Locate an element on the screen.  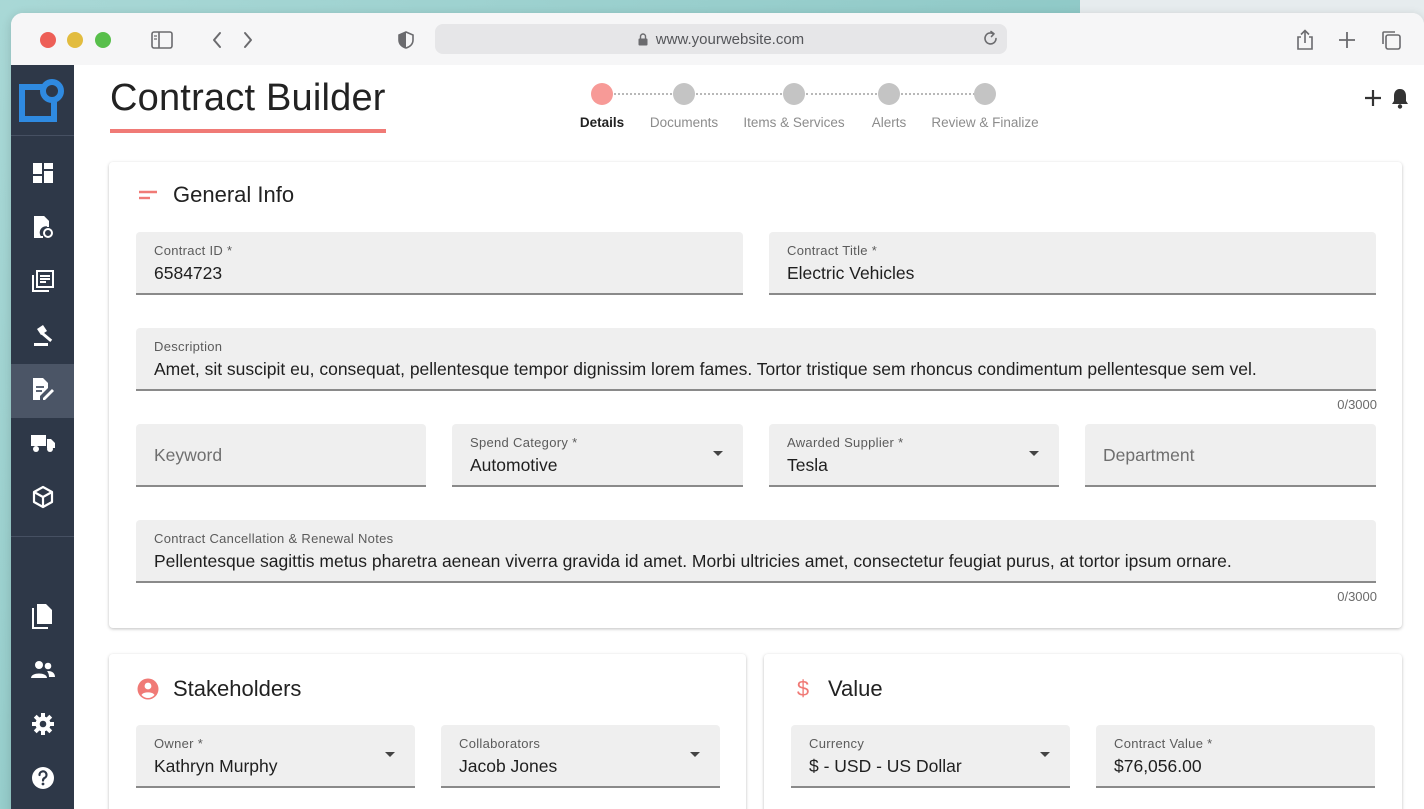
title-underline is located at coordinates (248, 131).